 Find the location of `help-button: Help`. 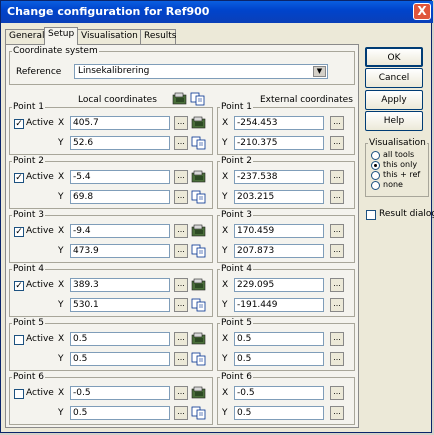

help-button: Help is located at coordinates (394, 121).